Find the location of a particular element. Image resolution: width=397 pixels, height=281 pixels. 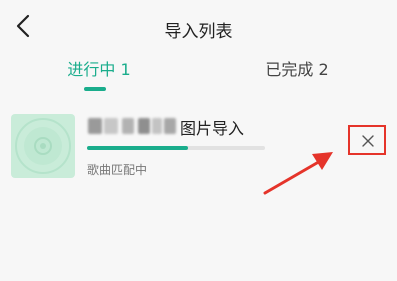

tab-in-progress: 进行中 1 is located at coordinates (99, 73).